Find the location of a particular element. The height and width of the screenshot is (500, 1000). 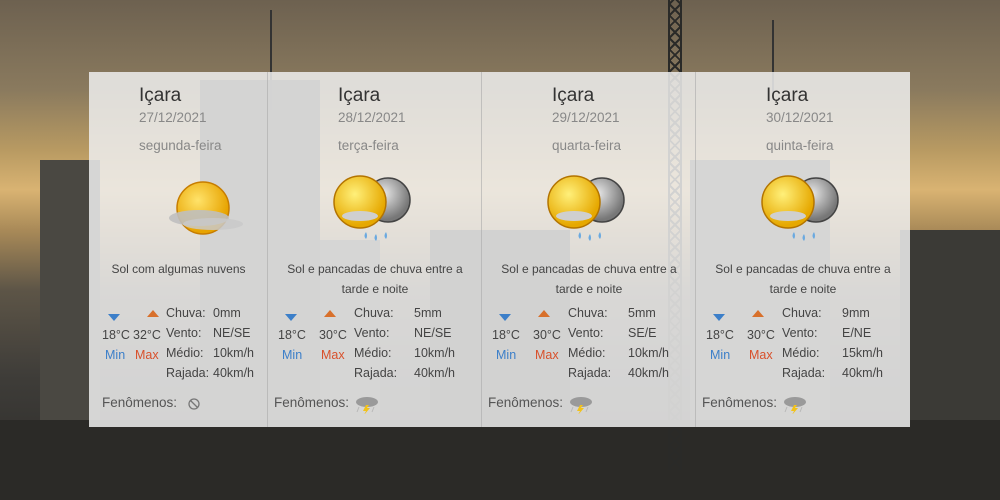

max-temp: 32°C is located at coordinates (147, 335).